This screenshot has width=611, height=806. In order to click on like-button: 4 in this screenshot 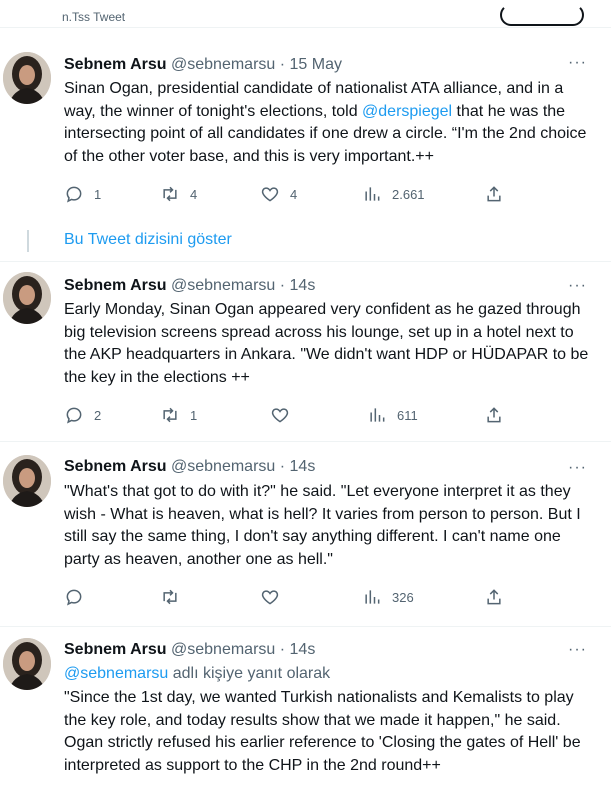, I will do `click(278, 194)`.